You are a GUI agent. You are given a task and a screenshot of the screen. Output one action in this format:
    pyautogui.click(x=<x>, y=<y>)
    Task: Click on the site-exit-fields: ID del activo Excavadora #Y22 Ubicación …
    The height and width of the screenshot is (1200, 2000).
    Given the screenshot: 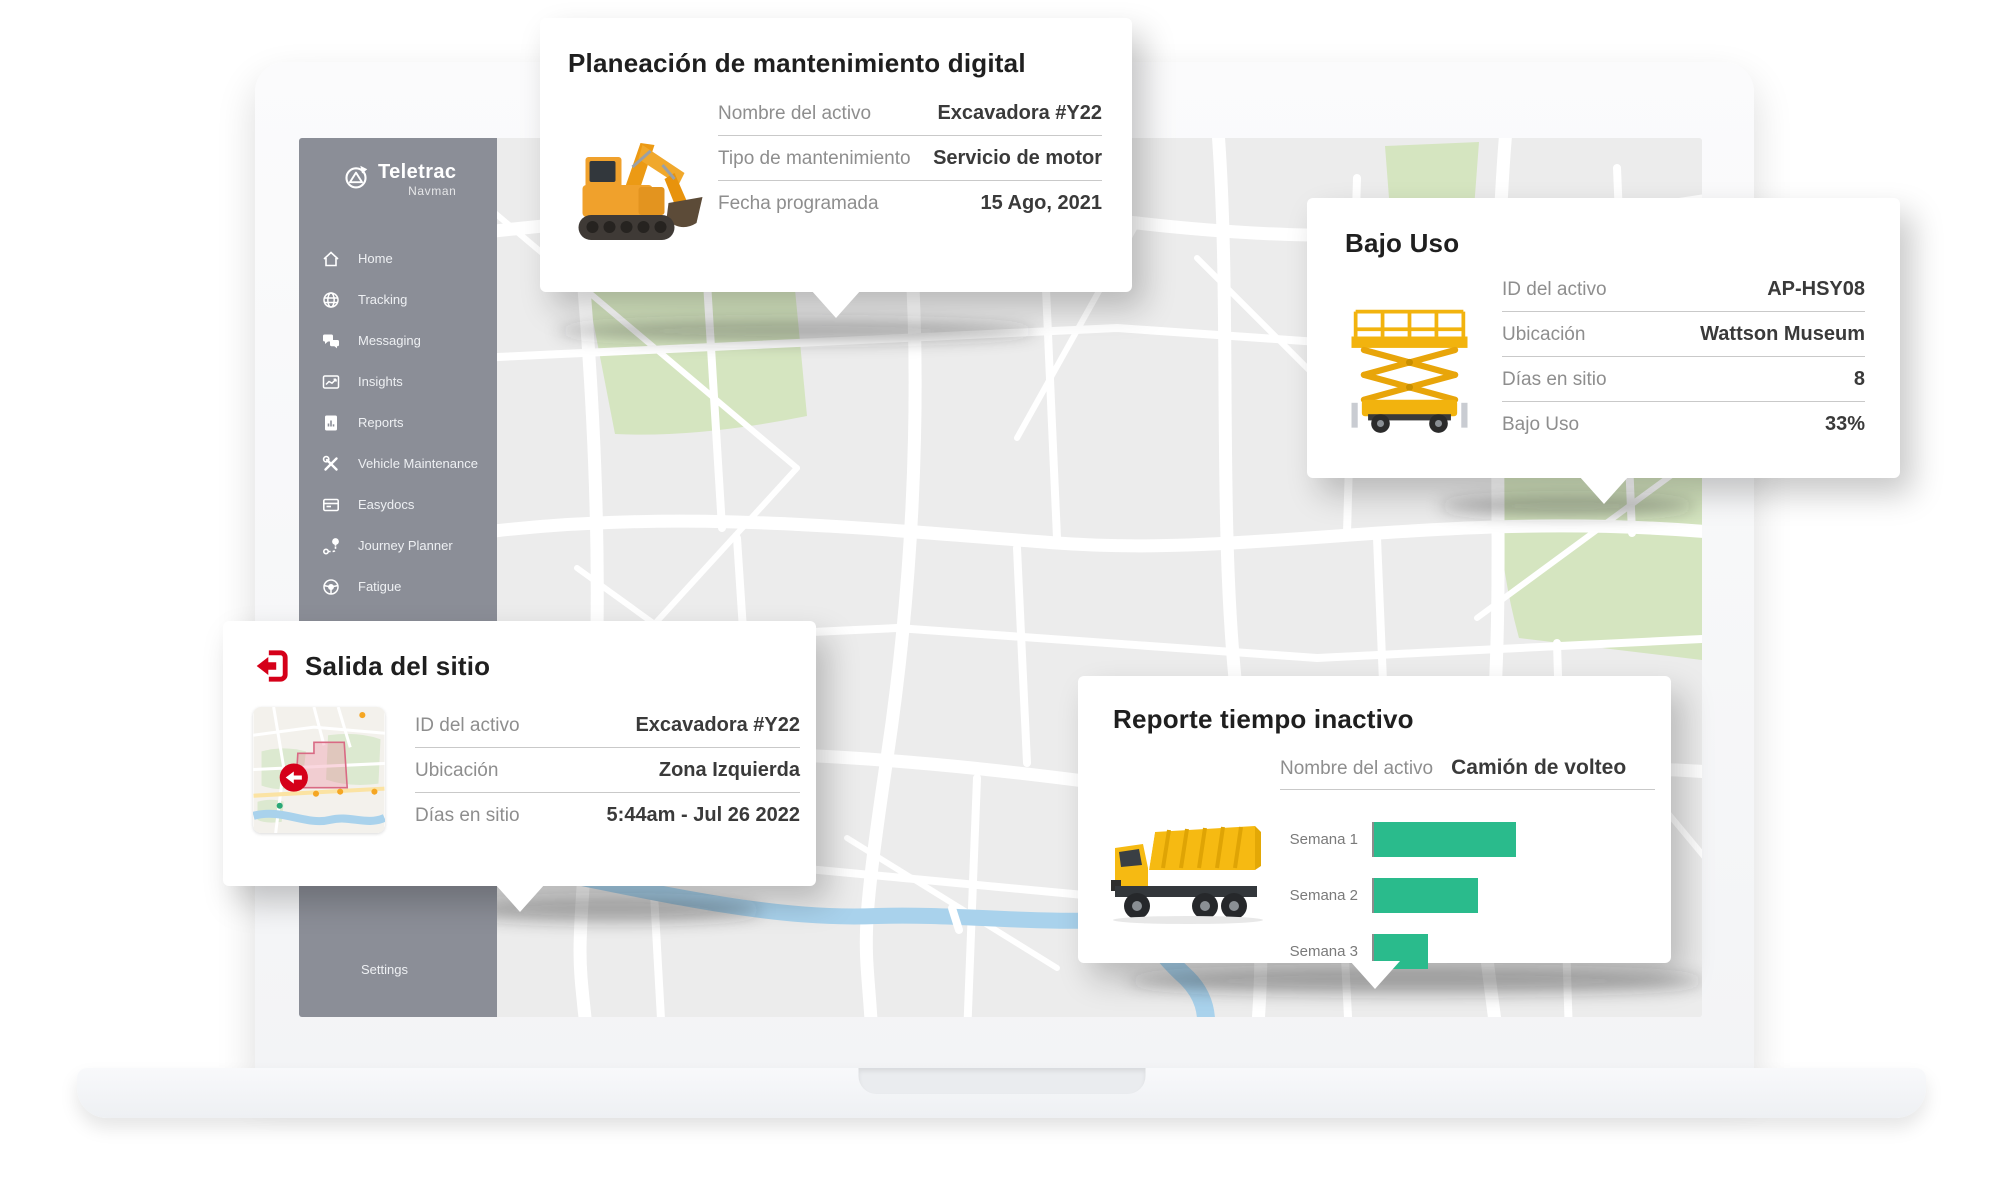 What is the action you would take?
    pyautogui.click(x=607, y=770)
    